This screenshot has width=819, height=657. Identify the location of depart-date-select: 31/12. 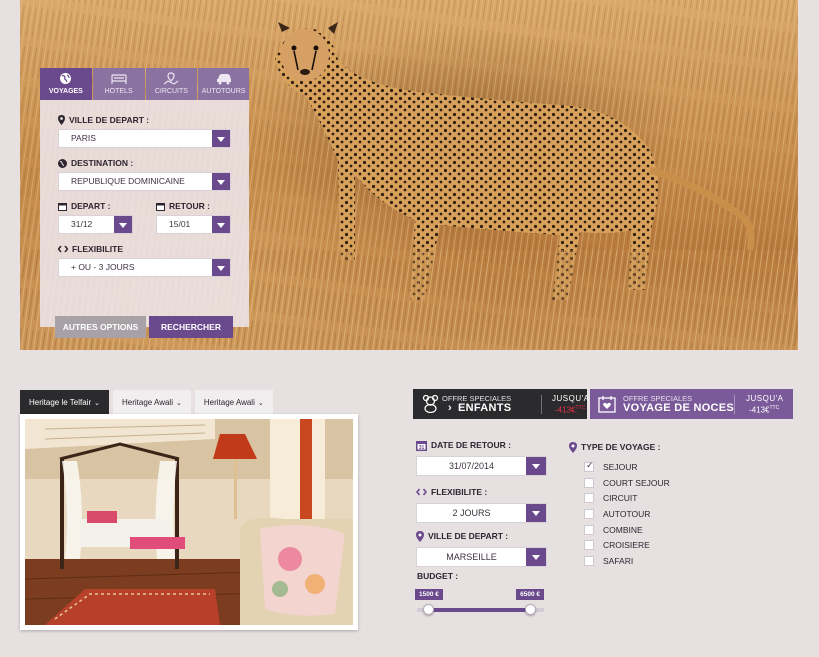
(95, 224).